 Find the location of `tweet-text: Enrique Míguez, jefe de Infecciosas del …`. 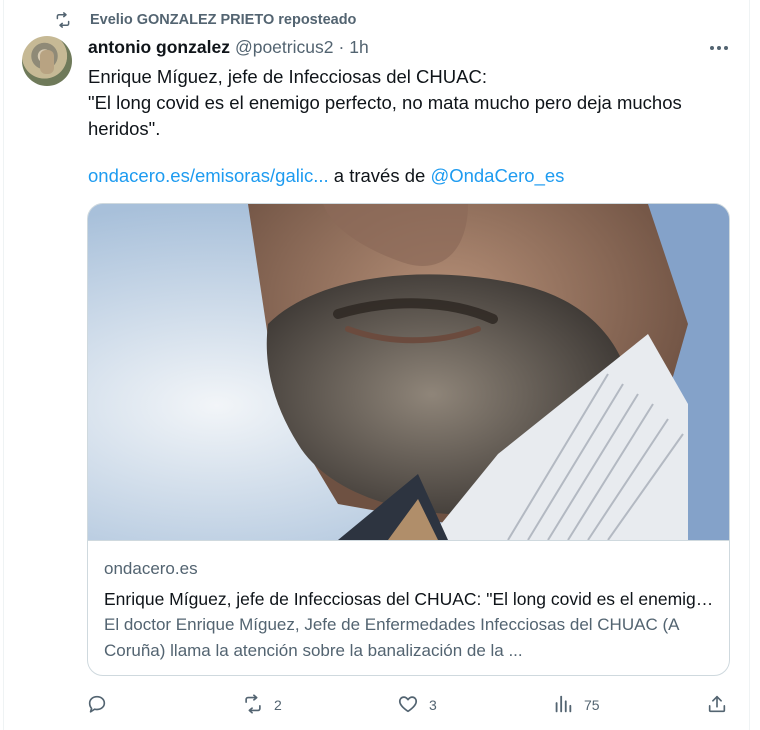

tweet-text: Enrique Míguez, jefe de Infecciosas del … is located at coordinates (385, 102).